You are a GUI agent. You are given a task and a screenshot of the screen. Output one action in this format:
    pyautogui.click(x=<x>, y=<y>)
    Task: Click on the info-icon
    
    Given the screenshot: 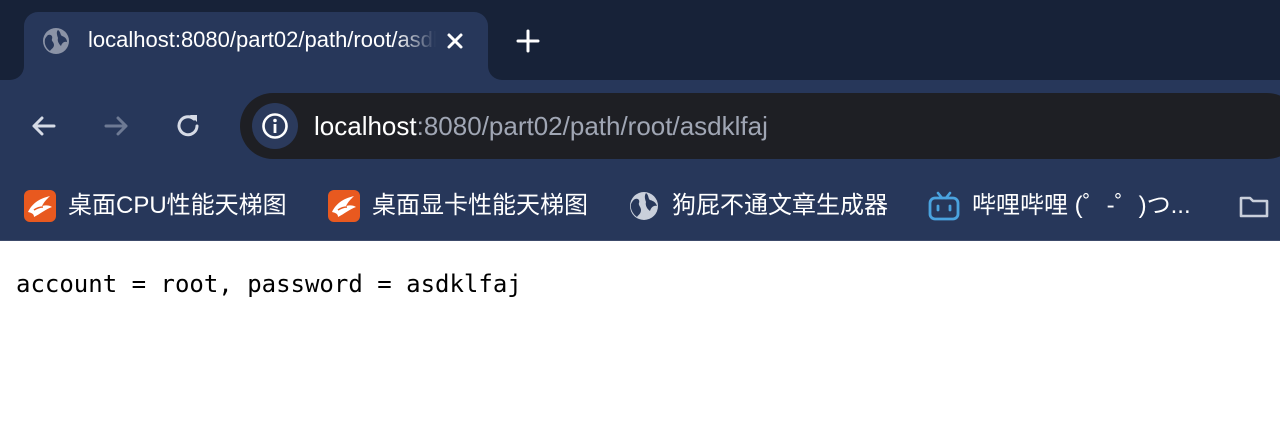 What is the action you would take?
    pyautogui.click(x=275, y=126)
    